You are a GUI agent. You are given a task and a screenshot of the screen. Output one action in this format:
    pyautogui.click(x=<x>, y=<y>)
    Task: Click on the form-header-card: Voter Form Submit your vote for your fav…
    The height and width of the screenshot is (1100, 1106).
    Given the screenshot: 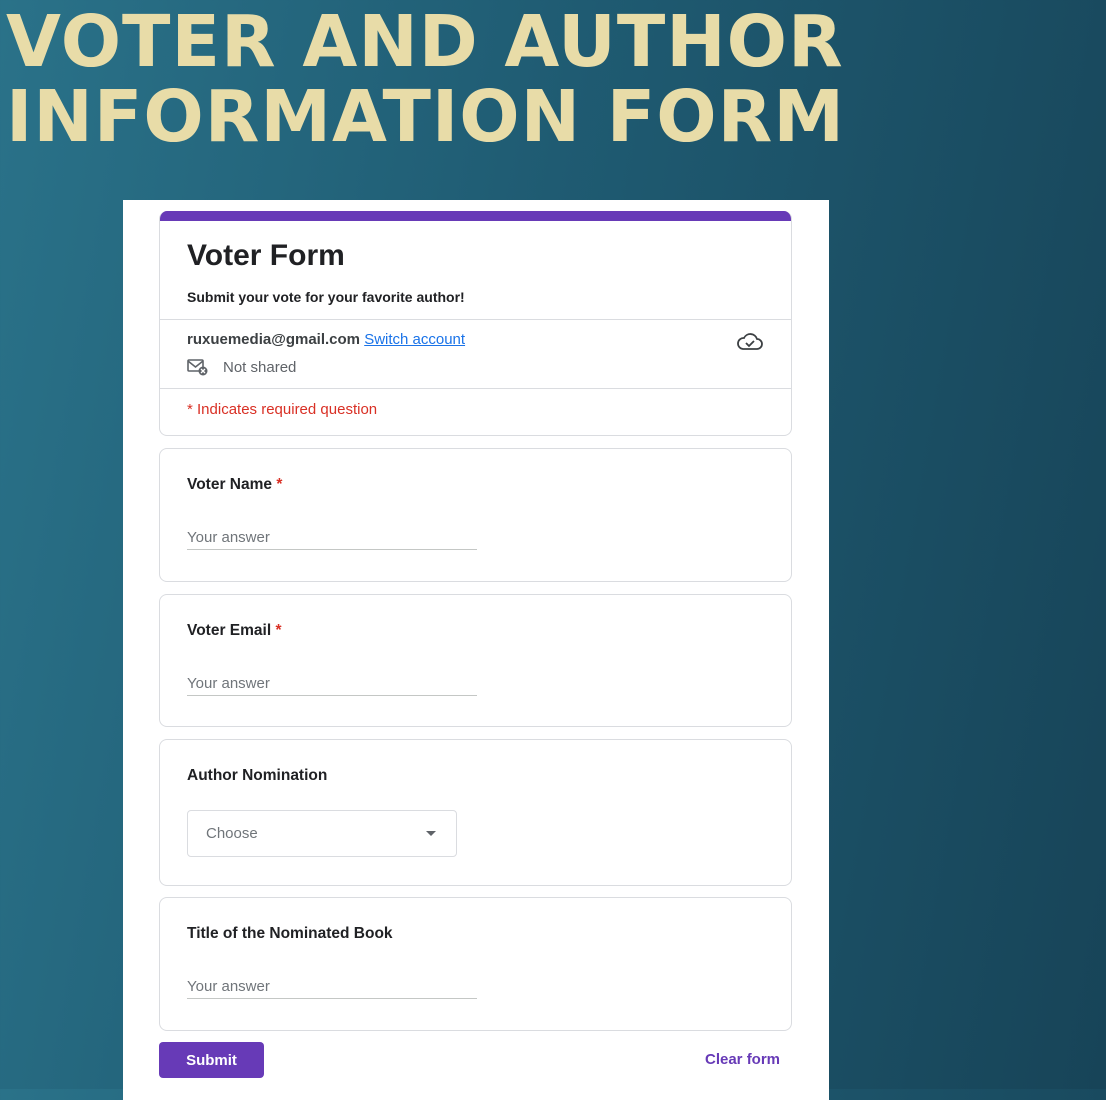 What is the action you would take?
    pyautogui.click(x=475, y=323)
    